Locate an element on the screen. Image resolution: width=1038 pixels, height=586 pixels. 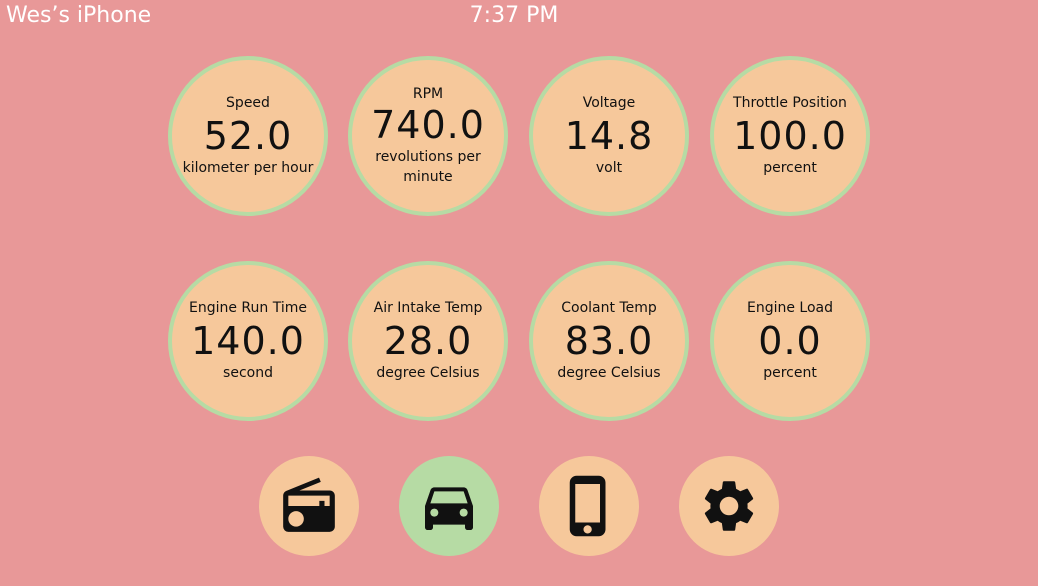
gauge-value: 14.8 is located at coordinates (609, 136).